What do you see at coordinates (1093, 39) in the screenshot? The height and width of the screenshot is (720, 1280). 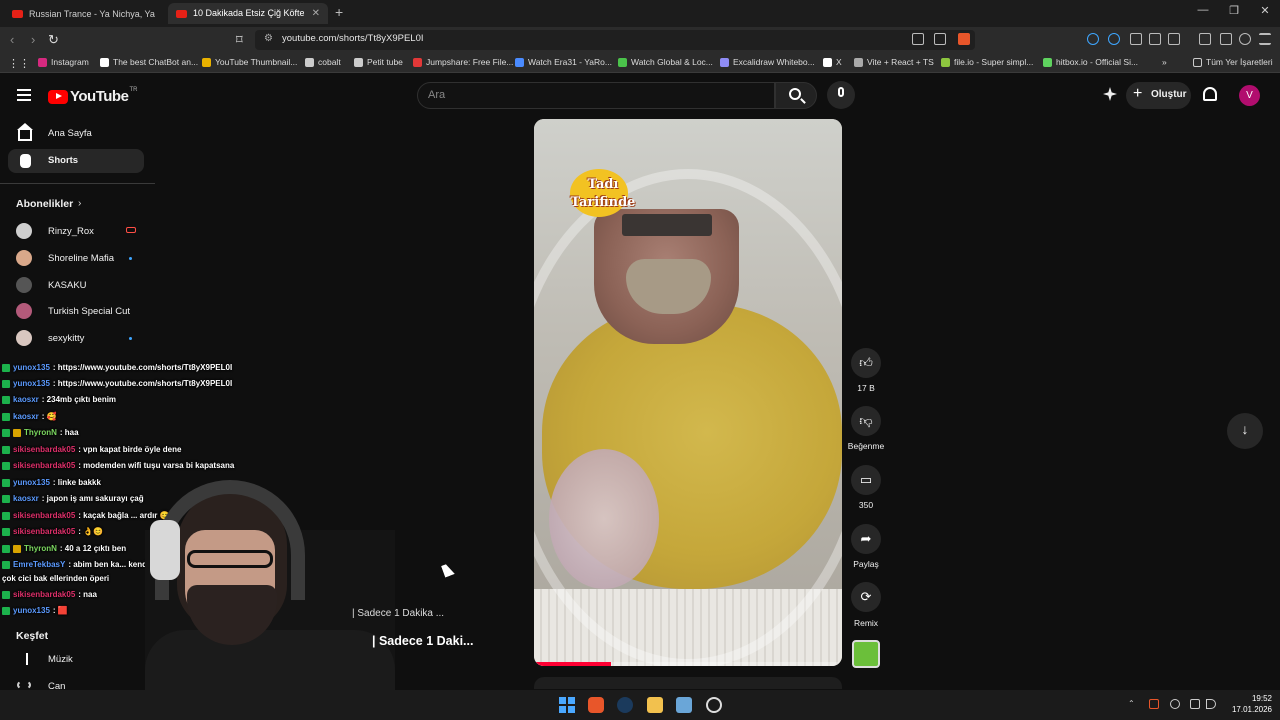 I see `audio-icon` at bounding box center [1093, 39].